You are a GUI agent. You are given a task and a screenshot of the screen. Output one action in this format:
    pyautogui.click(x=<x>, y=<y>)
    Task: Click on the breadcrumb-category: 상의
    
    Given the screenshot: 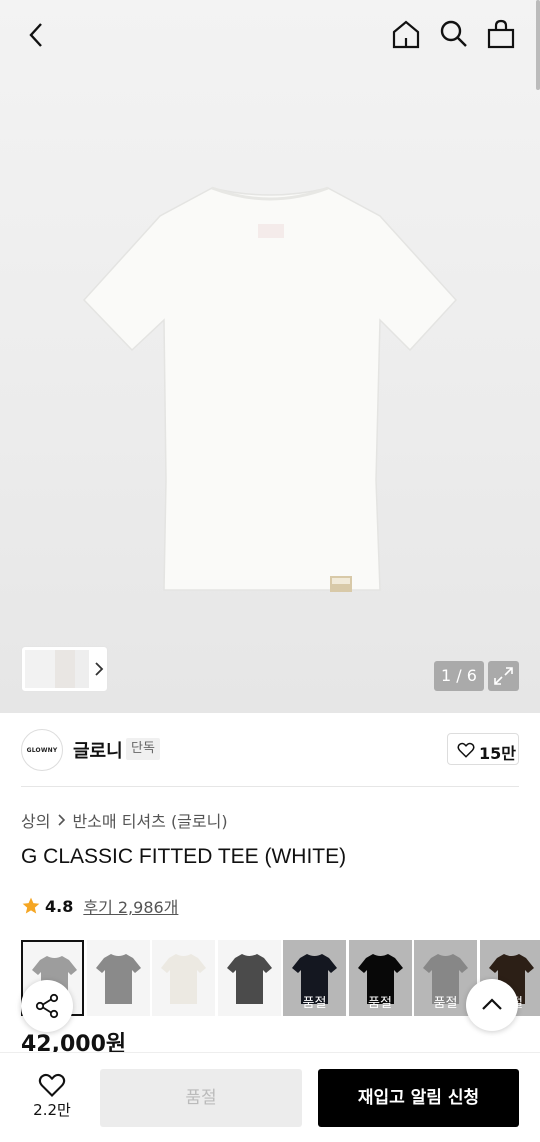 What is the action you would take?
    pyautogui.click(x=35, y=820)
    